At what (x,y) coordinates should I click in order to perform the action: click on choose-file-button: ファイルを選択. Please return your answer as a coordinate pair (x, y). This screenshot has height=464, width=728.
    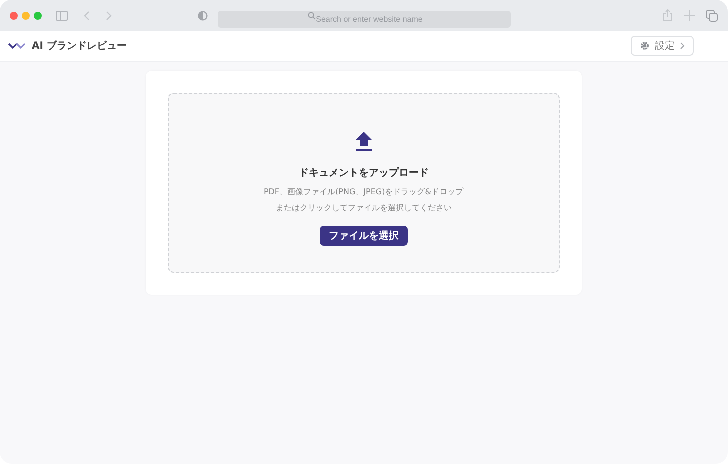
    Looking at the image, I should click on (364, 236).